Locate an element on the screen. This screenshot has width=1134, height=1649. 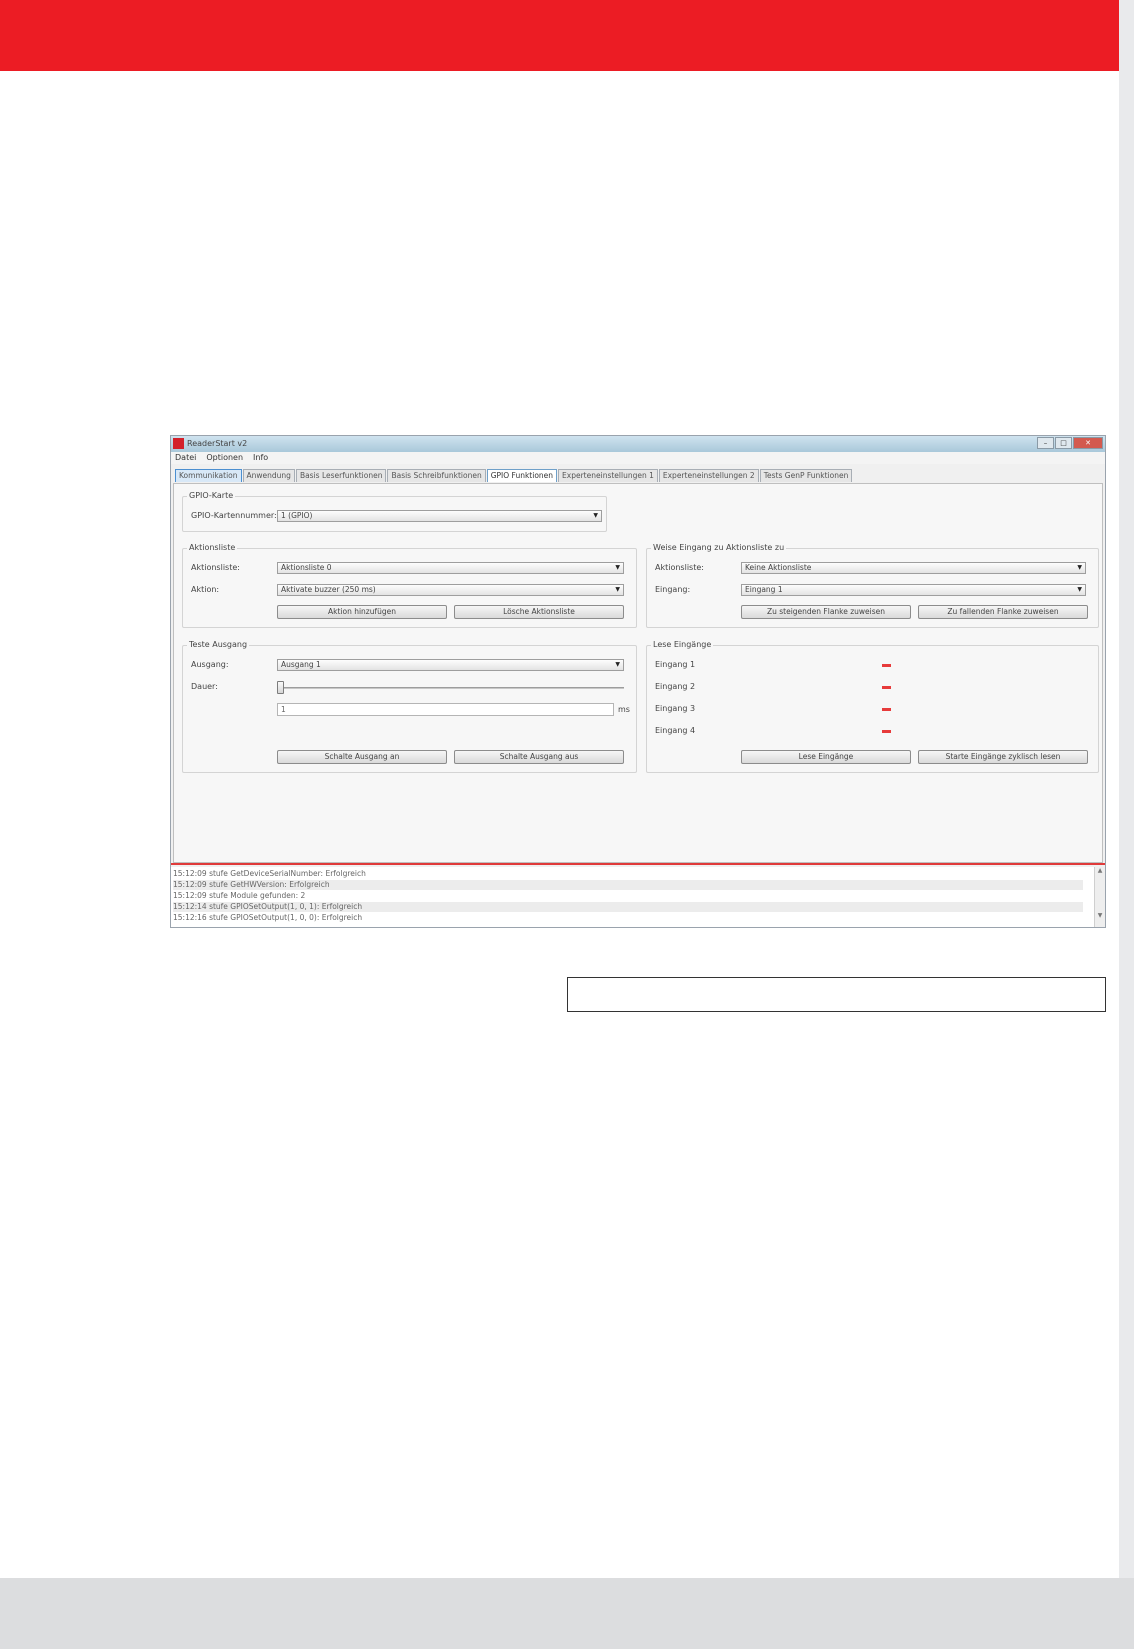
action-list-group: Aktionsliste Aktionsliste is located at coordinates (409, 585).